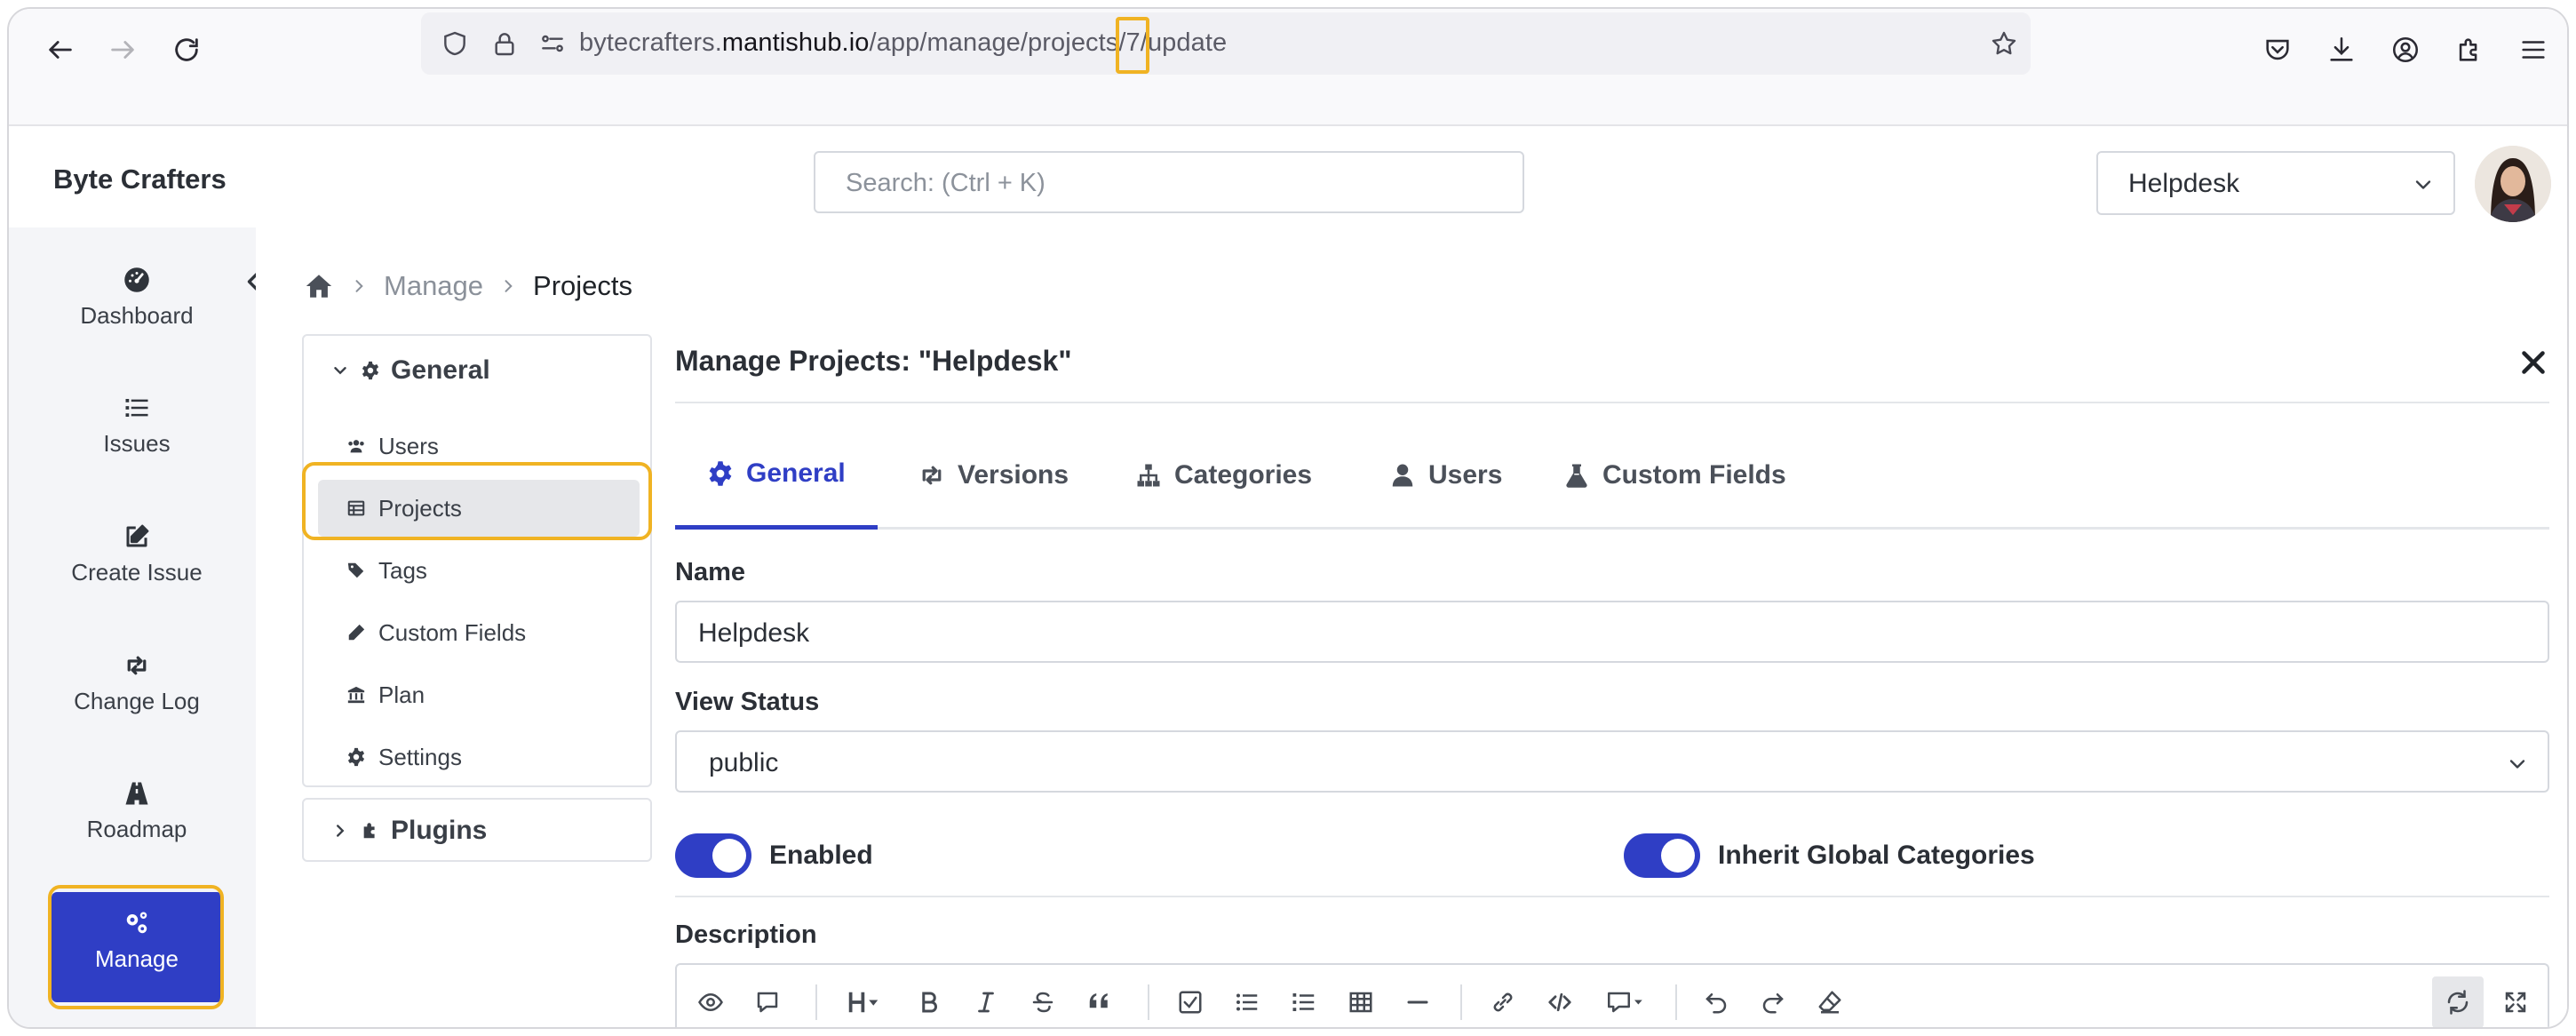  I want to click on table-icon, so click(1360, 1003).